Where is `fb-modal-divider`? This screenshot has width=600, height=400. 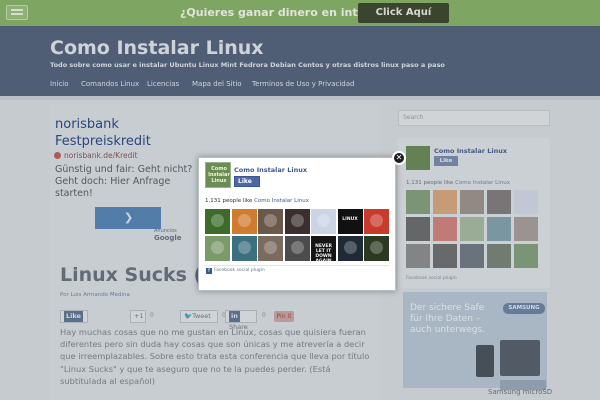
fb-modal-divider is located at coordinates (297, 265).